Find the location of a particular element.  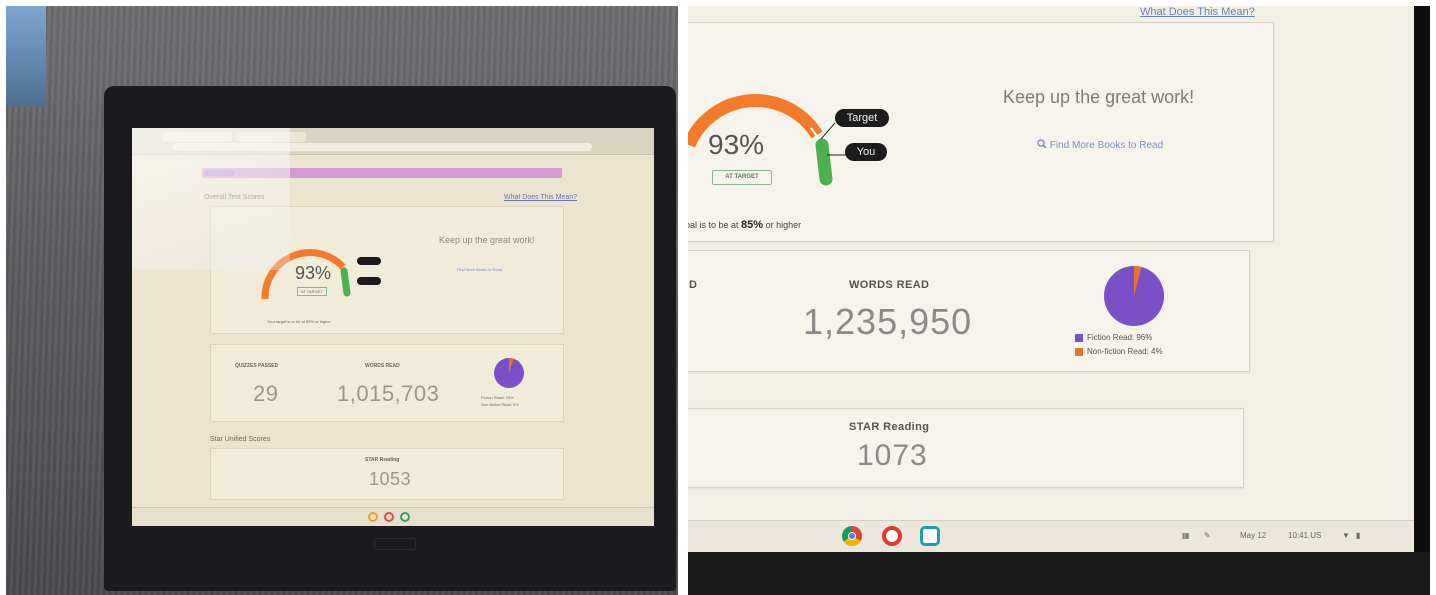

goal-prefix: oal is to be at is located at coordinates (715, 225).